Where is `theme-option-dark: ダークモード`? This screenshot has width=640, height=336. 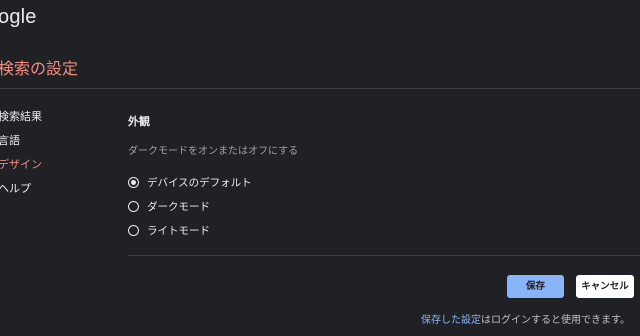 theme-option-dark: ダークモード is located at coordinates (190, 206).